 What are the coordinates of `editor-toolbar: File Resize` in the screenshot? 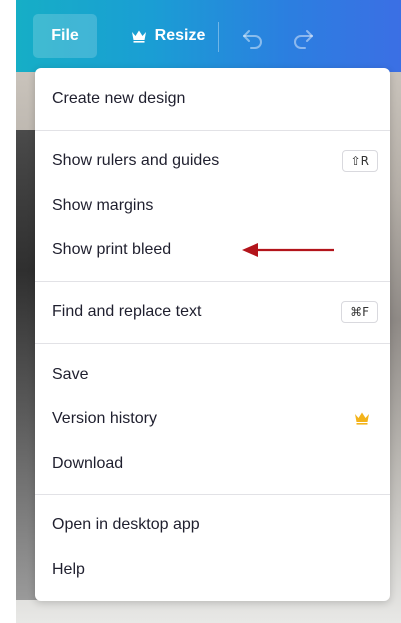 It's located at (208, 36).